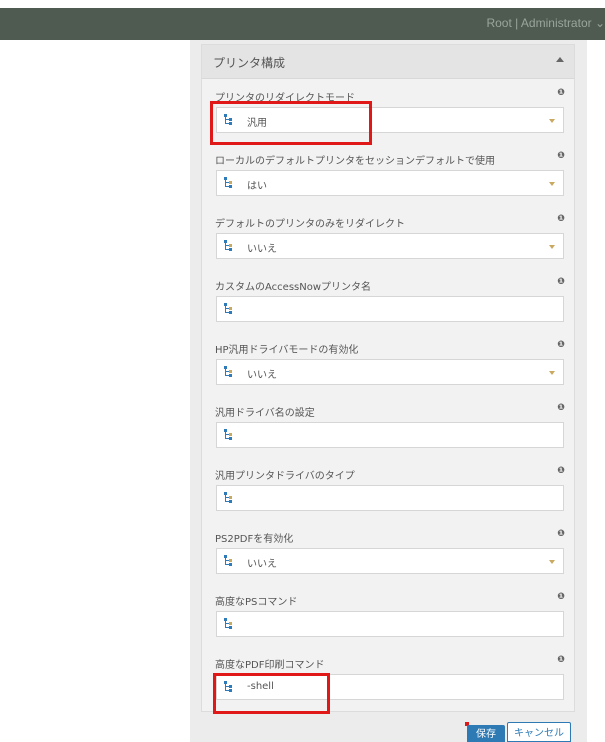 The height and width of the screenshot is (742, 605). What do you see at coordinates (390, 624) in the screenshot?
I see `advanced-ps-command-input` at bounding box center [390, 624].